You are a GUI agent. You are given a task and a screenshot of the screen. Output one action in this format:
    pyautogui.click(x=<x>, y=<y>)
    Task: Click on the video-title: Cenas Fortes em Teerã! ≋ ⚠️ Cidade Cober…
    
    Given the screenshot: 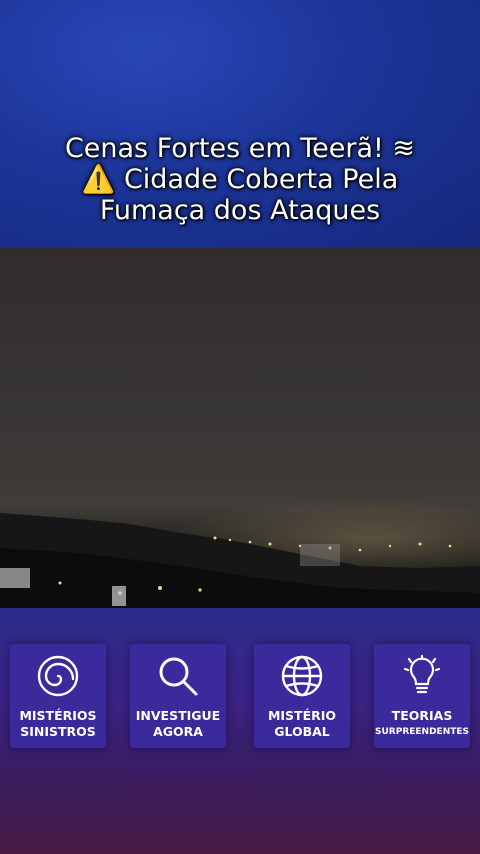 What is the action you would take?
    pyautogui.click(x=240, y=179)
    